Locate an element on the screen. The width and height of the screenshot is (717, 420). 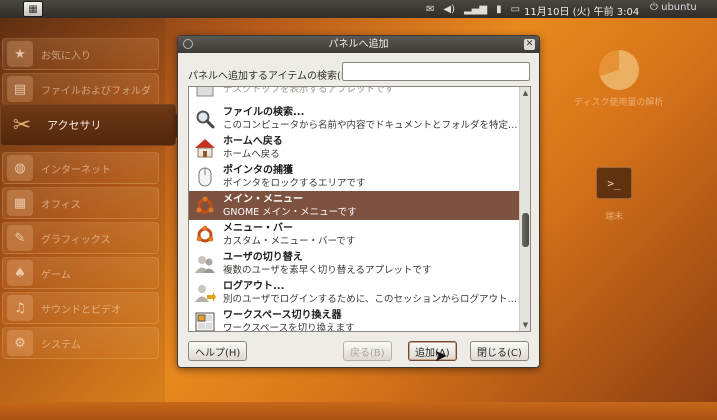
category-icon: ◍ is located at coordinates (20, 168).